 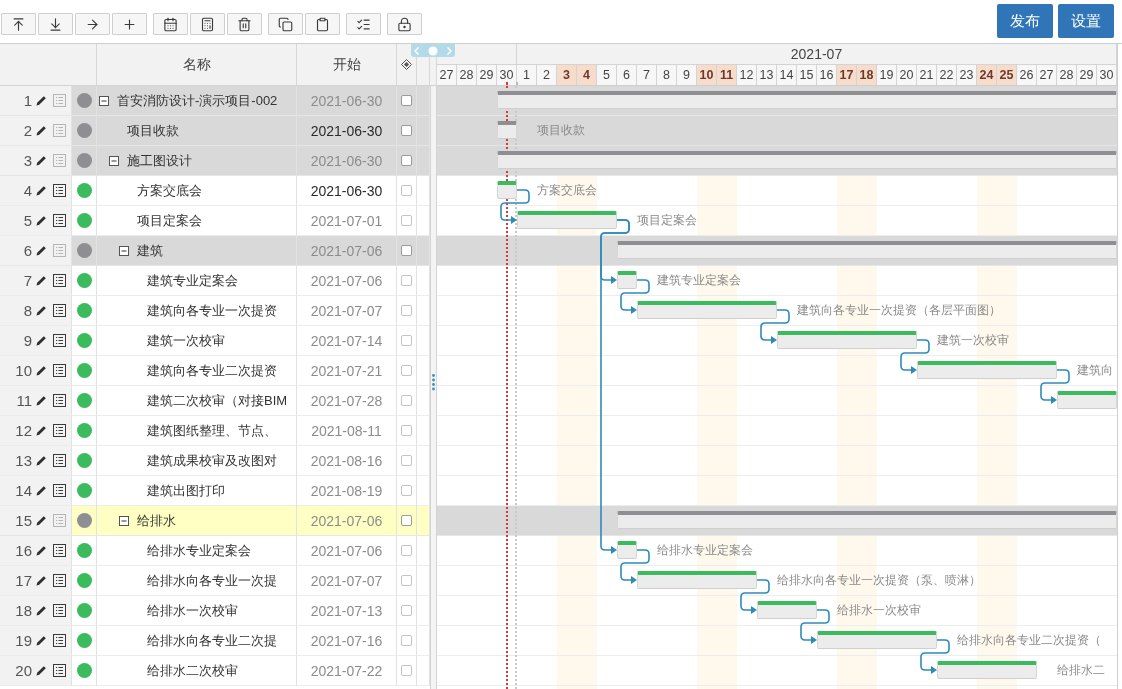 I want to click on table-row: 5 项目定案会 2021-07-01, so click(x=215, y=221).